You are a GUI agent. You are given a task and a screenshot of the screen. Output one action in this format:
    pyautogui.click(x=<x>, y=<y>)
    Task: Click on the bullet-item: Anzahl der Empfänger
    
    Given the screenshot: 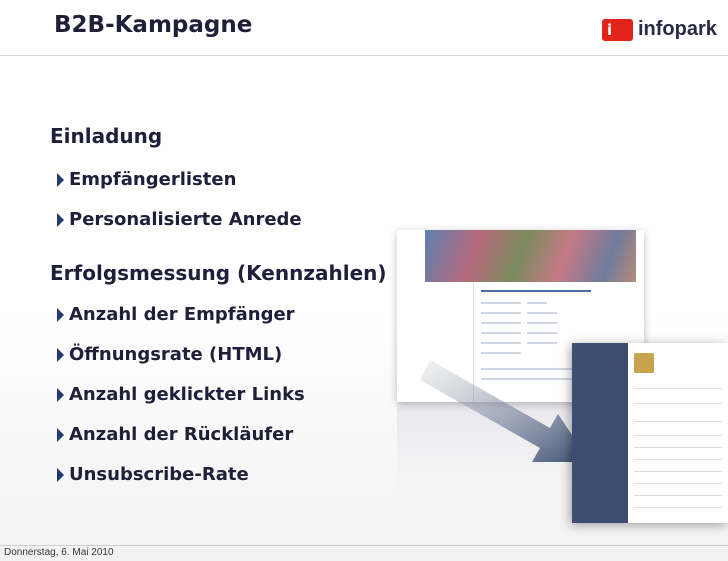 What is the action you would take?
    pyautogui.click(x=176, y=314)
    